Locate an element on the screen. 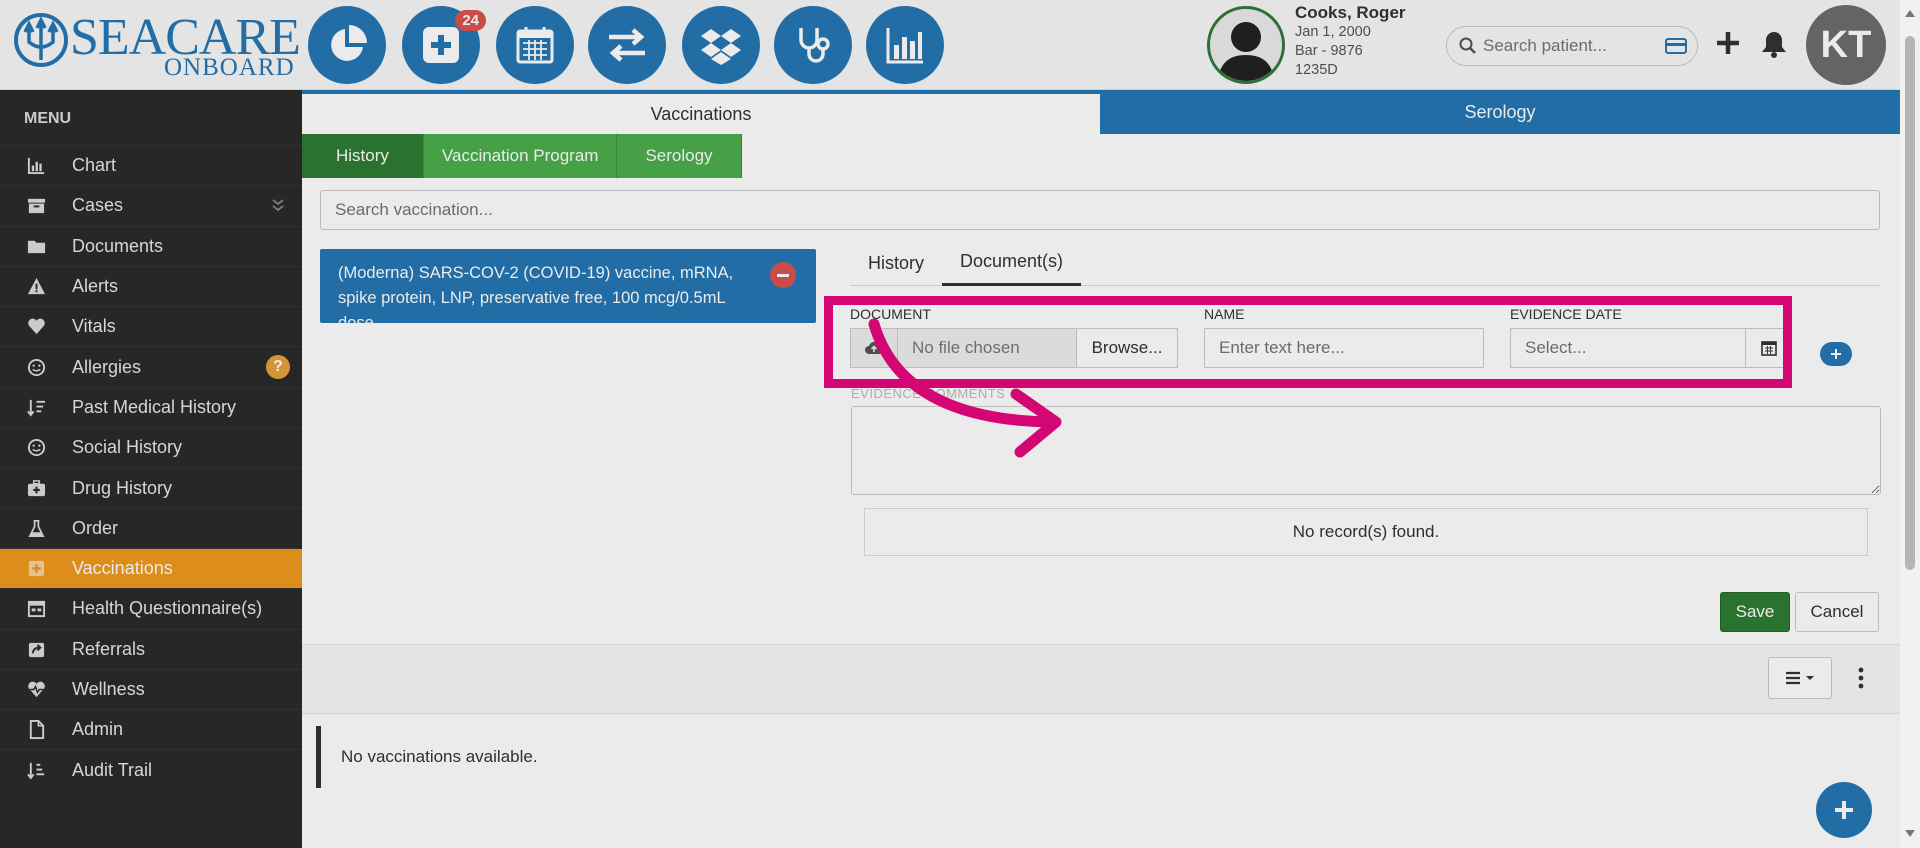 Image resolution: width=1920 pixels, height=848 pixels. sidebar-item-admin: Admin is located at coordinates (151, 729).